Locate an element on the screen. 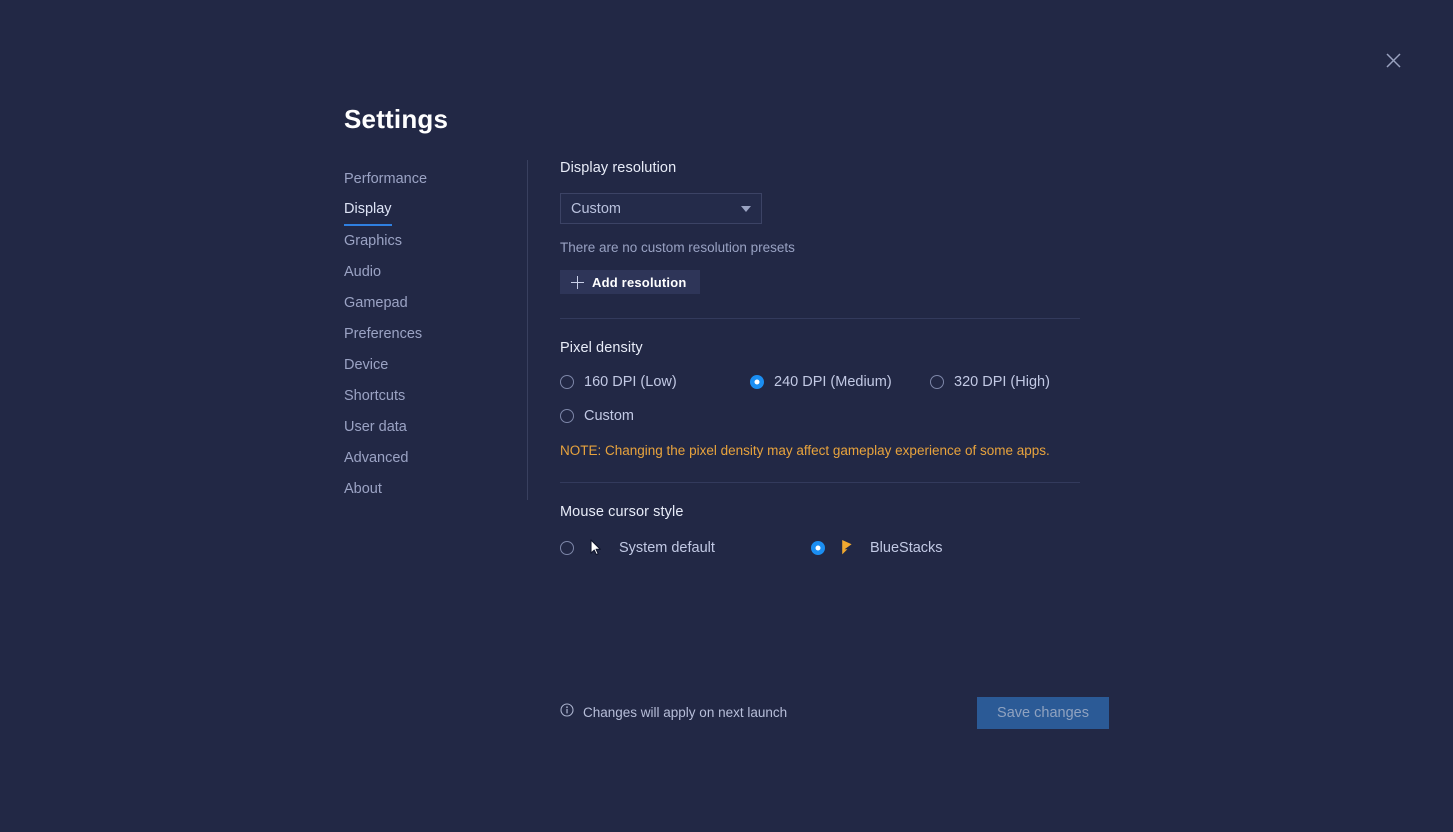 The width and height of the screenshot is (1453, 832). sidebar-item-advanced: Advanced is located at coordinates (376, 458).